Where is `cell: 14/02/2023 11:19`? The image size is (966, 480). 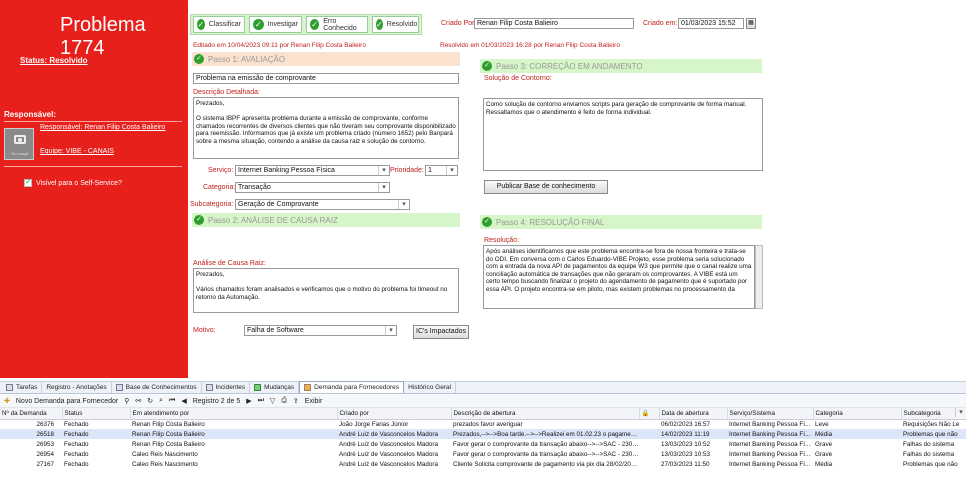
cell: 14/02/2023 11:19 is located at coordinates (693, 434).